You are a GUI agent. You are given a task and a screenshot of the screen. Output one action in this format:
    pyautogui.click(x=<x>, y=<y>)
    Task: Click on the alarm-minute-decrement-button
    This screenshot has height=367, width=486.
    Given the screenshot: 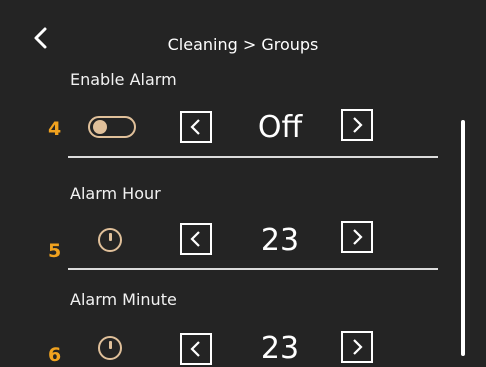 What is the action you would take?
    pyautogui.click(x=196, y=349)
    